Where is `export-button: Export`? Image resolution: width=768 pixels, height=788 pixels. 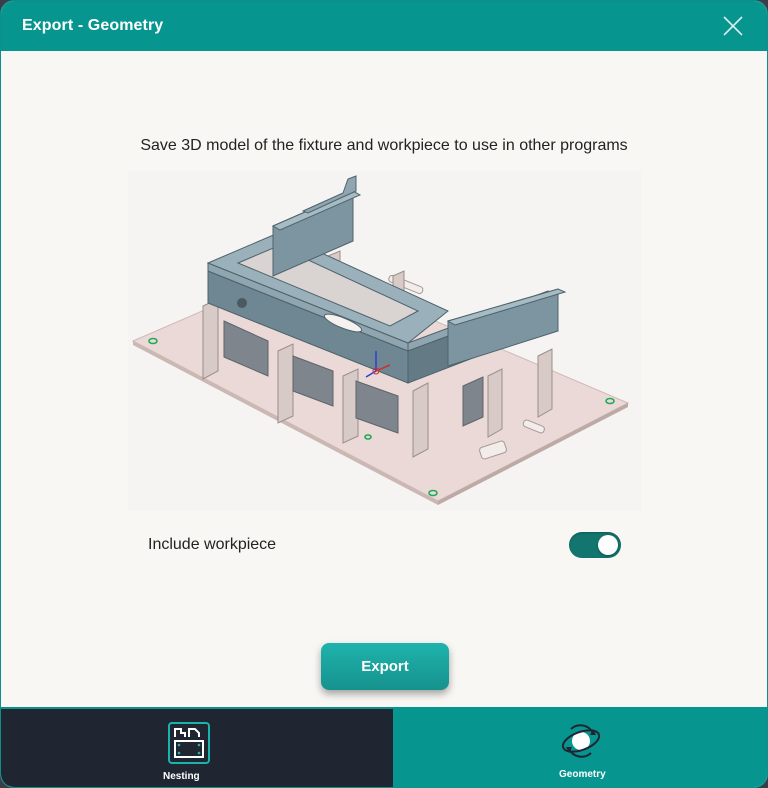 export-button: Export is located at coordinates (385, 666).